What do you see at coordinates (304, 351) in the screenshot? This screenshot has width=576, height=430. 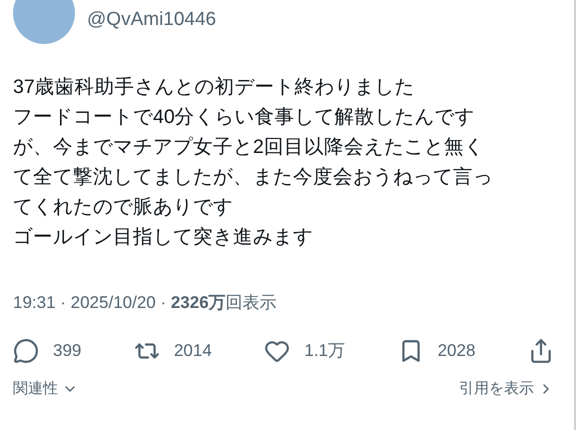 I see `like-button: 1.1万` at bounding box center [304, 351].